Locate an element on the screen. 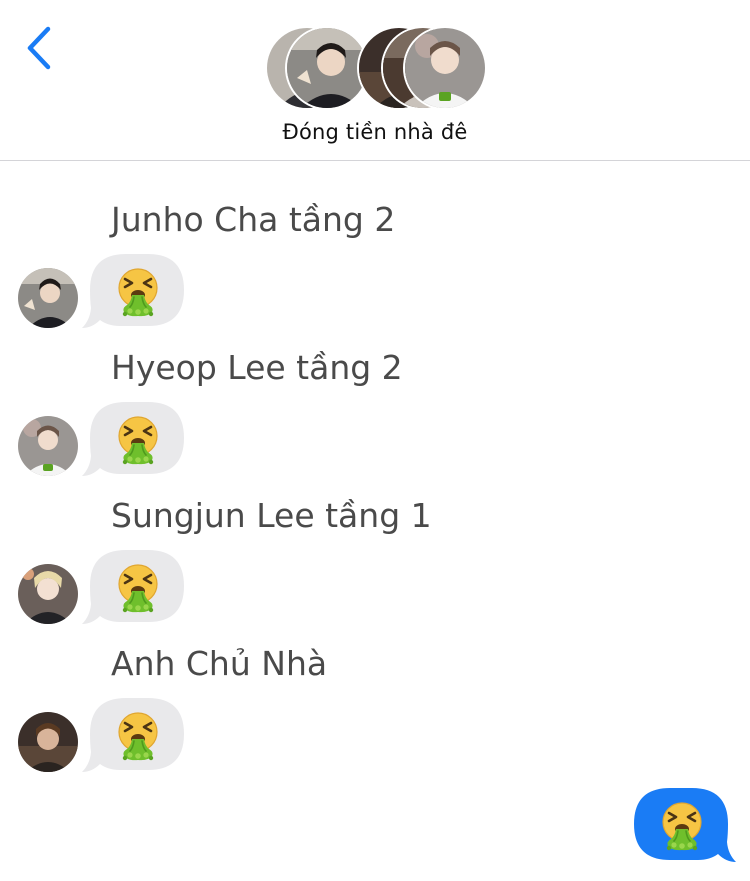 The image size is (750, 881). sender-name: Junho Cha tầng 2 is located at coordinates (253, 219).